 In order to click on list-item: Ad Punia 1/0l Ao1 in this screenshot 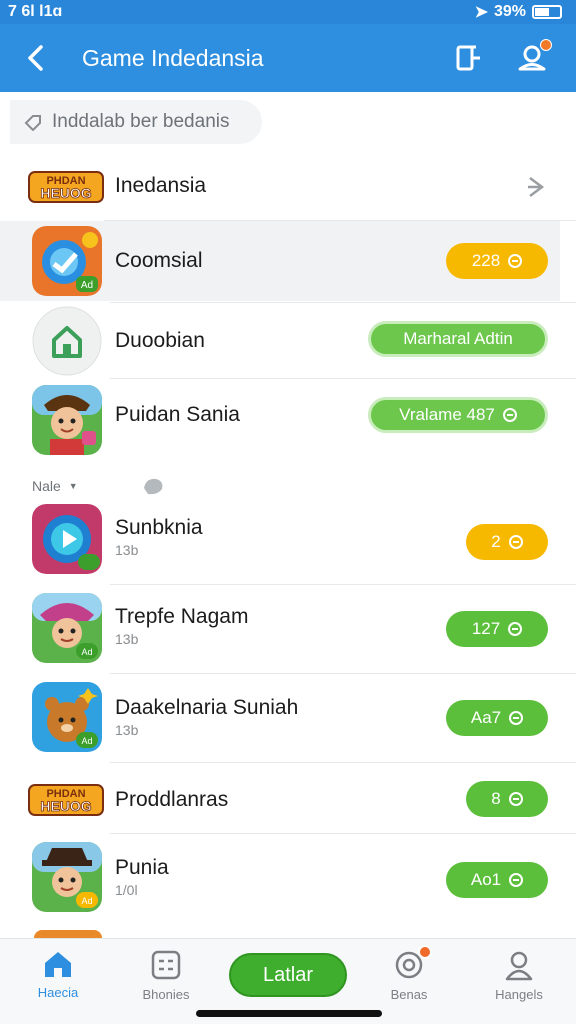, I will do `click(288, 879)`.